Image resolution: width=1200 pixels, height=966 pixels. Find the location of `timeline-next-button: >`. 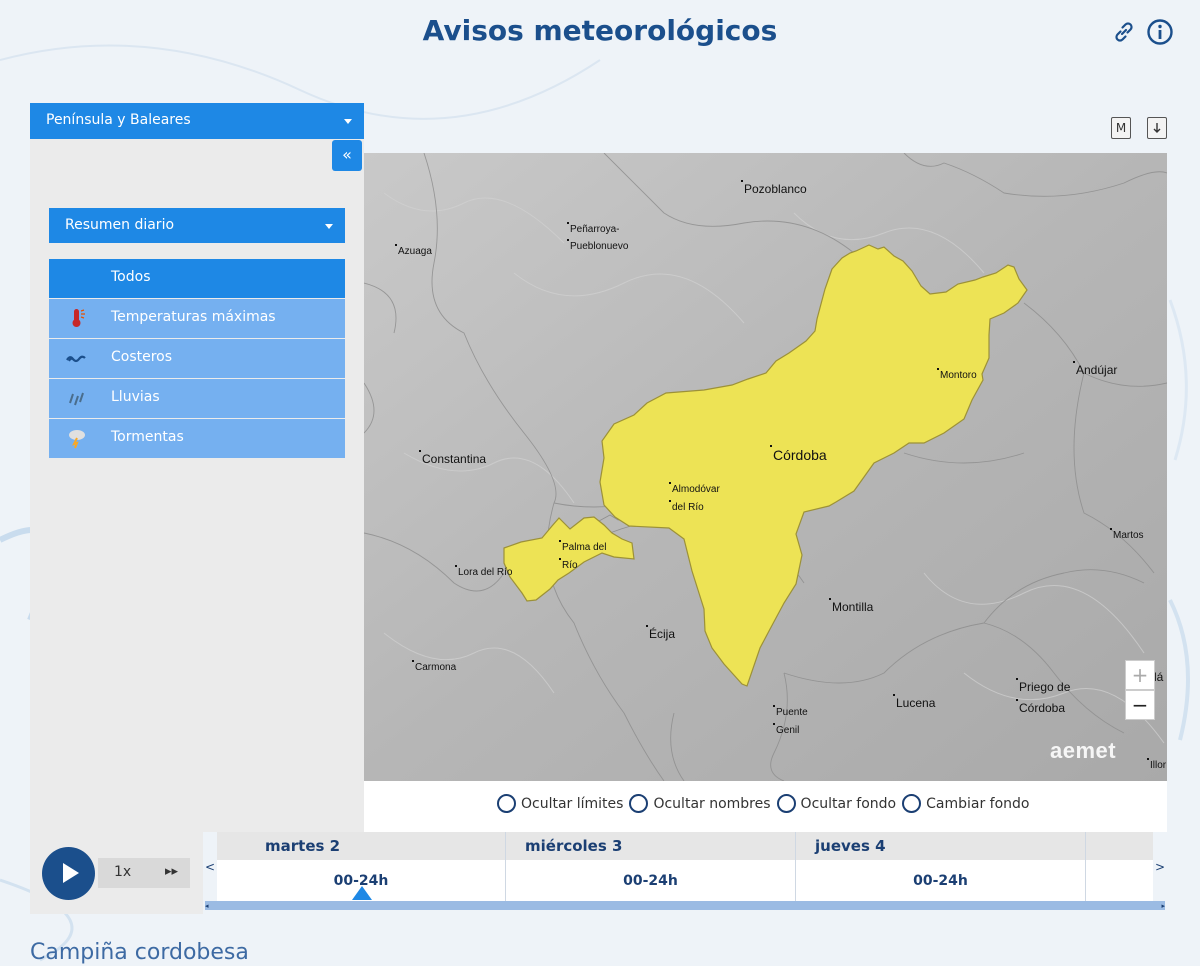

timeline-next-button: > is located at coordinates (1160, 867).